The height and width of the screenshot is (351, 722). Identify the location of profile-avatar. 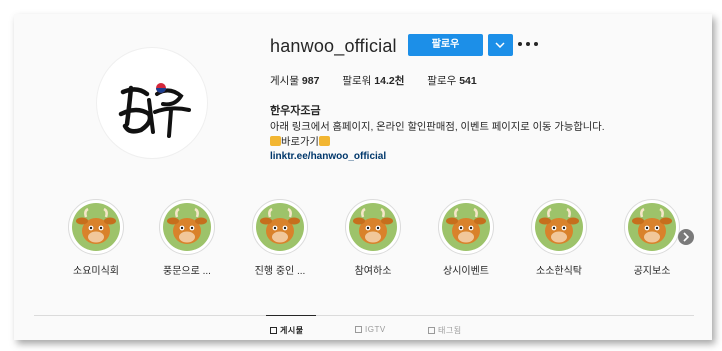
(152, 103).